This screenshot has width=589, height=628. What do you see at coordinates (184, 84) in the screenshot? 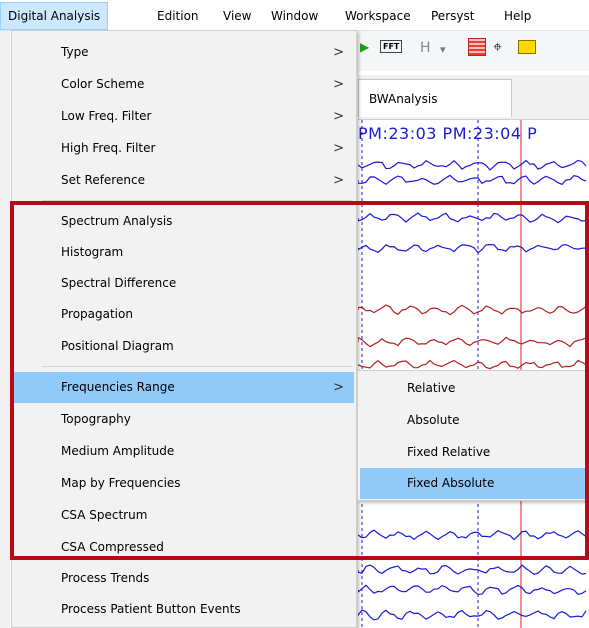
I see `menu-item-color-scheme: Color Scheme >` at bounding box center [184, 84].